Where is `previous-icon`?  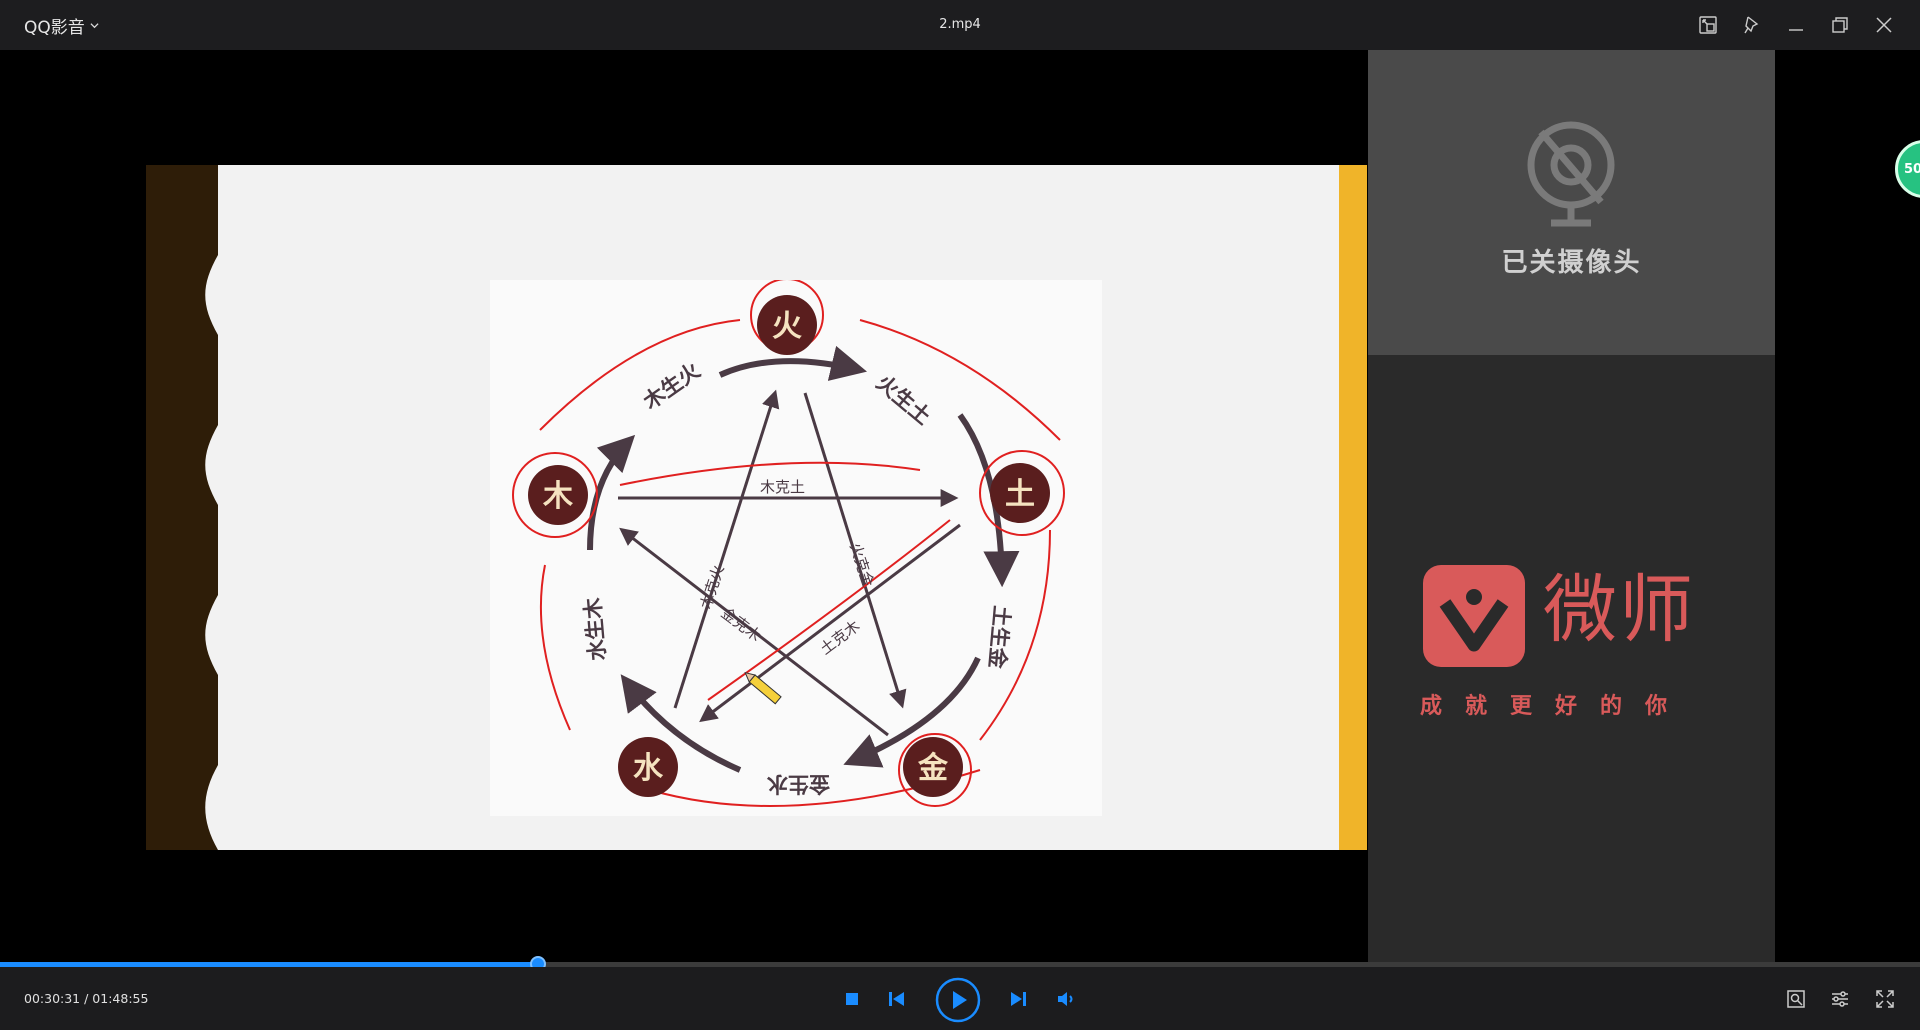 previous-icon is located at coordinates (896, 999).